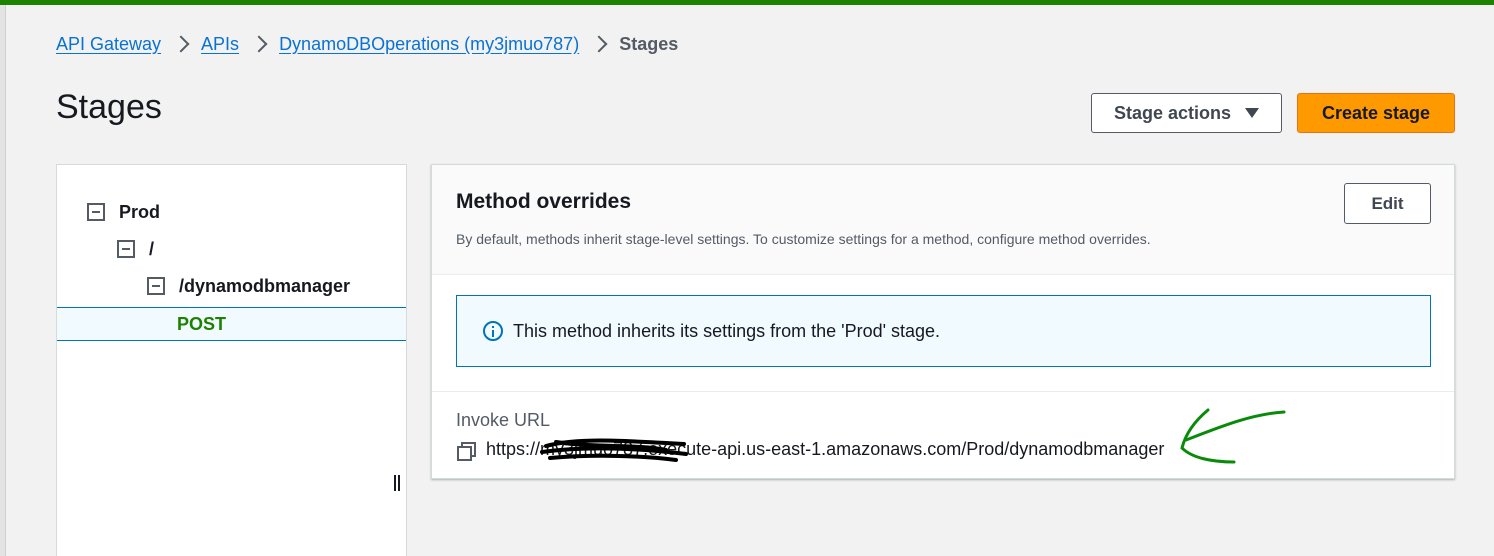 This screenshot has width=1494, height=556. Describe the element at coordinates (152, 248) in the screenshot. I see `tree-item-root-label: /` at that location.